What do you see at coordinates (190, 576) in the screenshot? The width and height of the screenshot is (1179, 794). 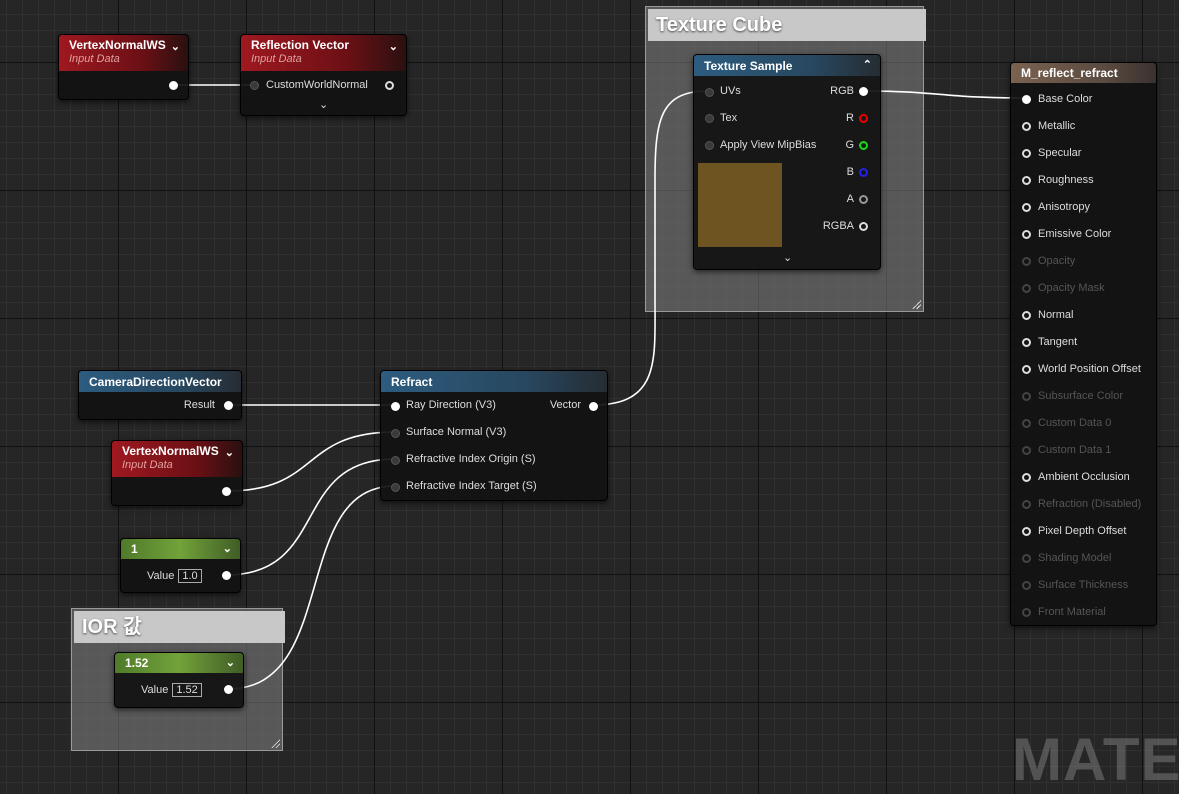 I see `value-field: 1.0` at bounding box center [190, 576].